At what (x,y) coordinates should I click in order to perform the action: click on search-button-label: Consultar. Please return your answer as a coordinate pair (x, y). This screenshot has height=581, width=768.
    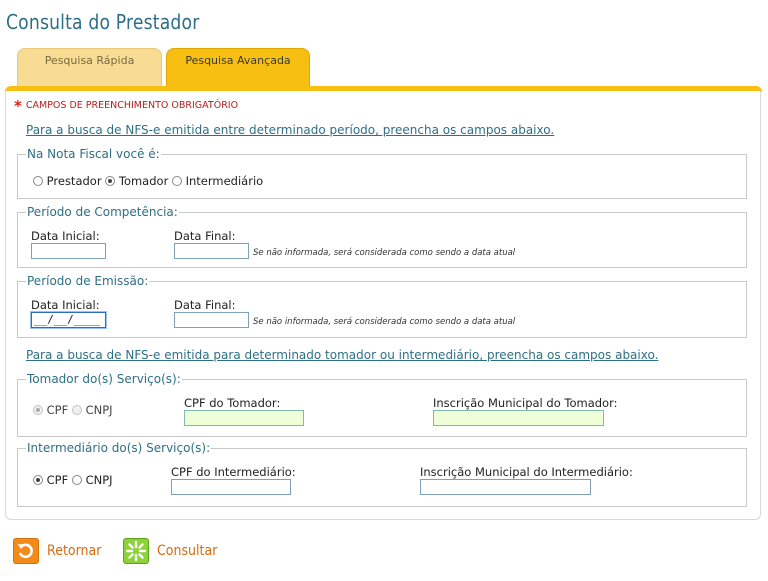
    Looking at the image, I should click on (187, 551).